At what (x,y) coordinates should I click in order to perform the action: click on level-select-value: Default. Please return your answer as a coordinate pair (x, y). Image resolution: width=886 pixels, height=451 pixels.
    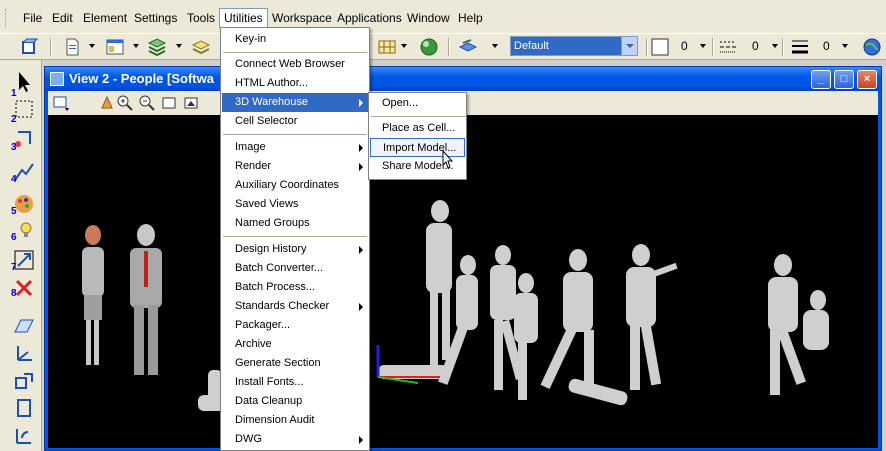
    Looking at the image, I should click on (531, 46).